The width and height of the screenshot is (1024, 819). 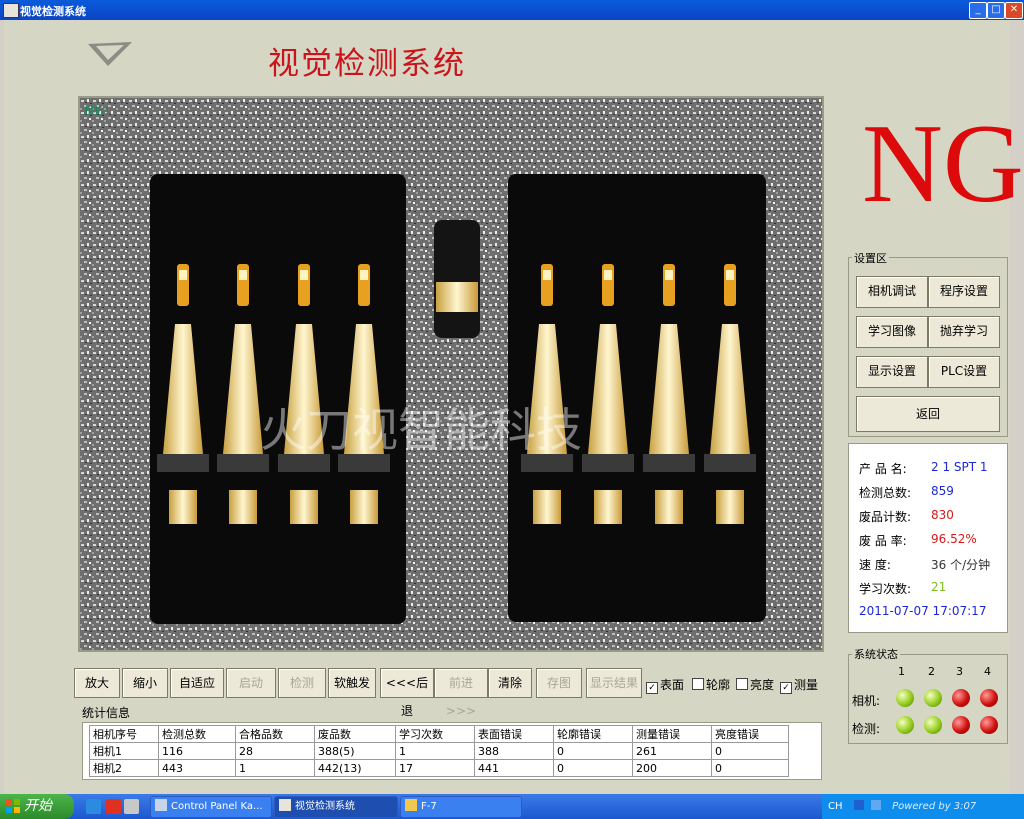 I want to click on measure-checkbox: ✓ 测量, so click(x=799, y=685).